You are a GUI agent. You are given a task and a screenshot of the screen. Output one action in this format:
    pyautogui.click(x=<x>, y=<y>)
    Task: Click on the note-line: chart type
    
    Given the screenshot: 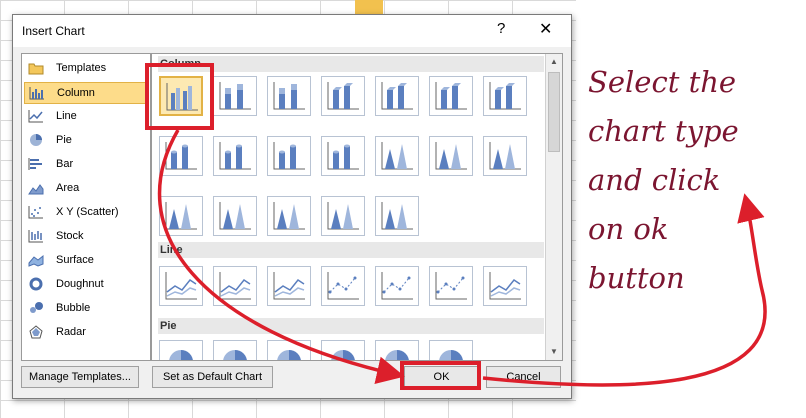 What is the action you would take?
    pyautogui.click(x=663, y=131)
    